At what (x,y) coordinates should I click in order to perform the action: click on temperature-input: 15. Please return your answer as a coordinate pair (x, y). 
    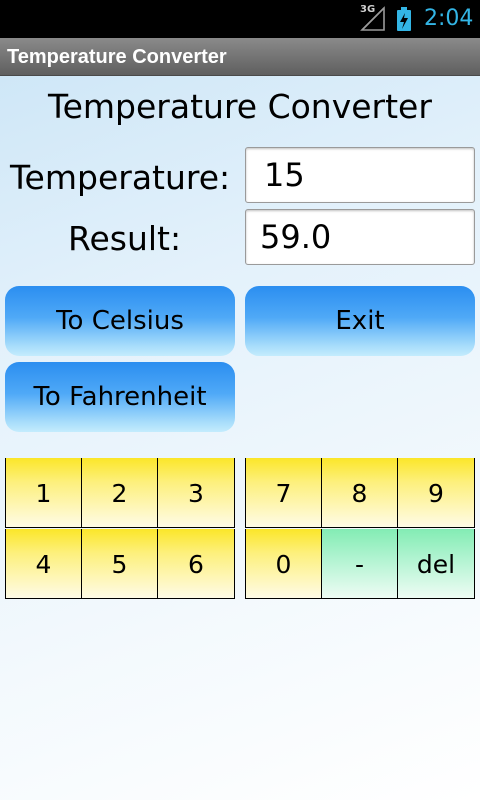
    Looking at the image, I should click on (360, 175).